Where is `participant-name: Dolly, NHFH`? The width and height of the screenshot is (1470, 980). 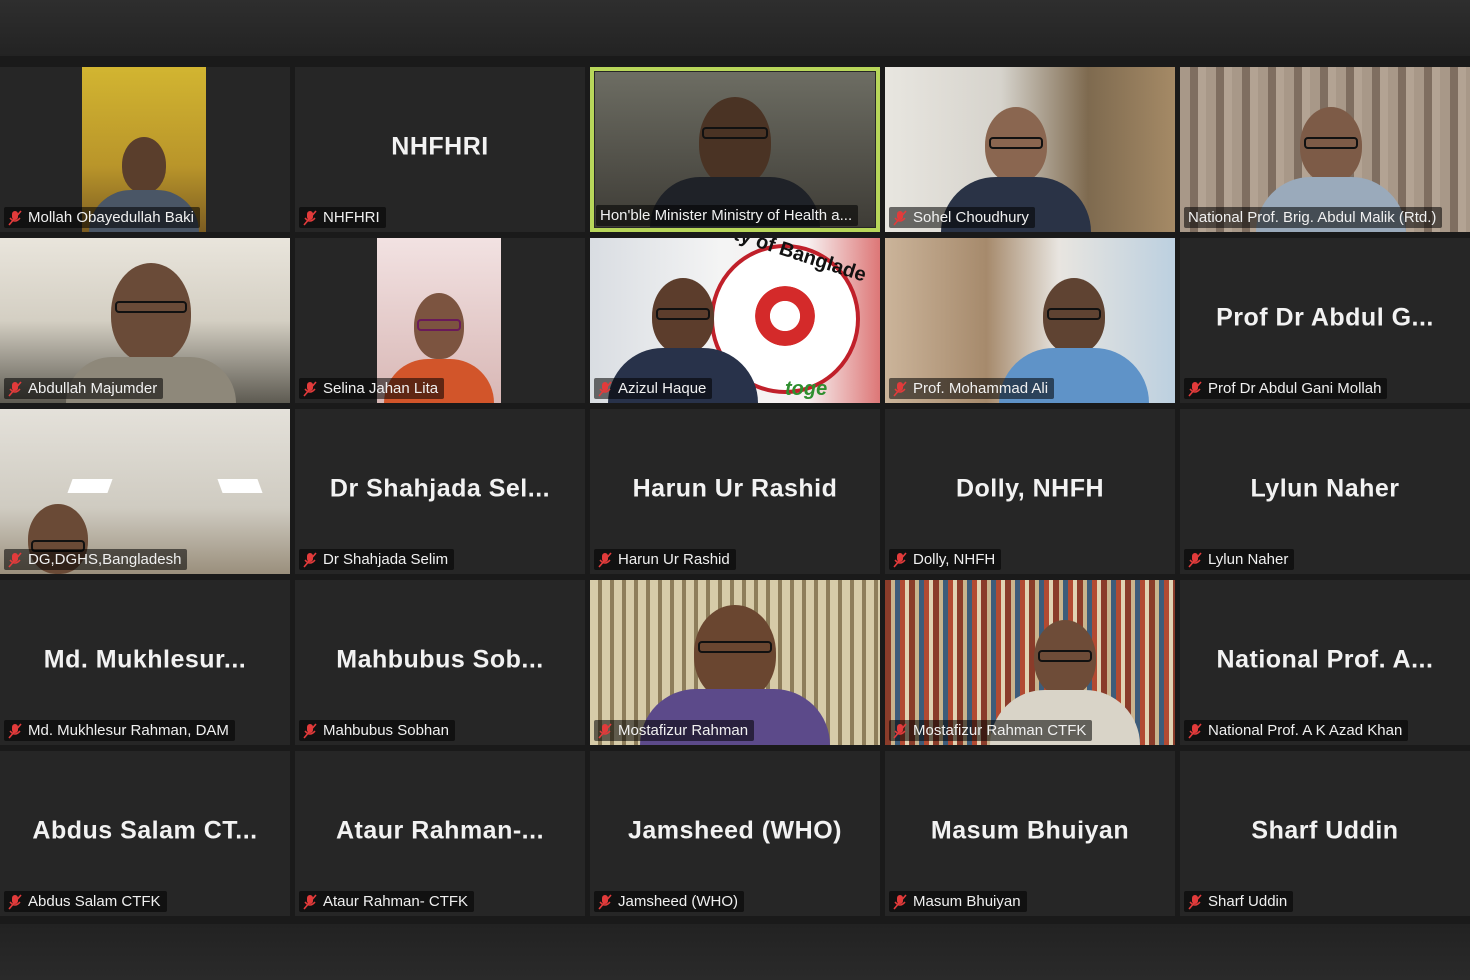 participant-name: Dolly, NHFH is located at coordinates (954, 559).